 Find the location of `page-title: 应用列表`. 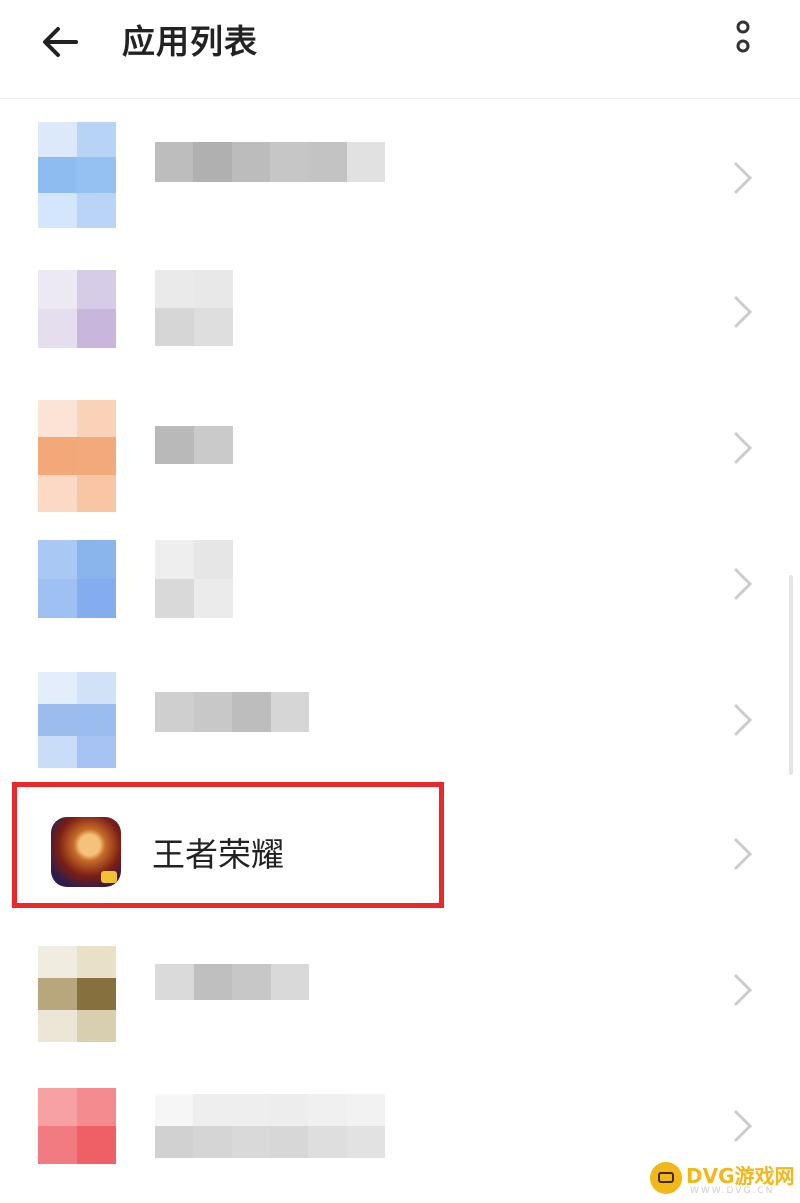

page-title: 应用列表 is located at coordinates (190, 41).